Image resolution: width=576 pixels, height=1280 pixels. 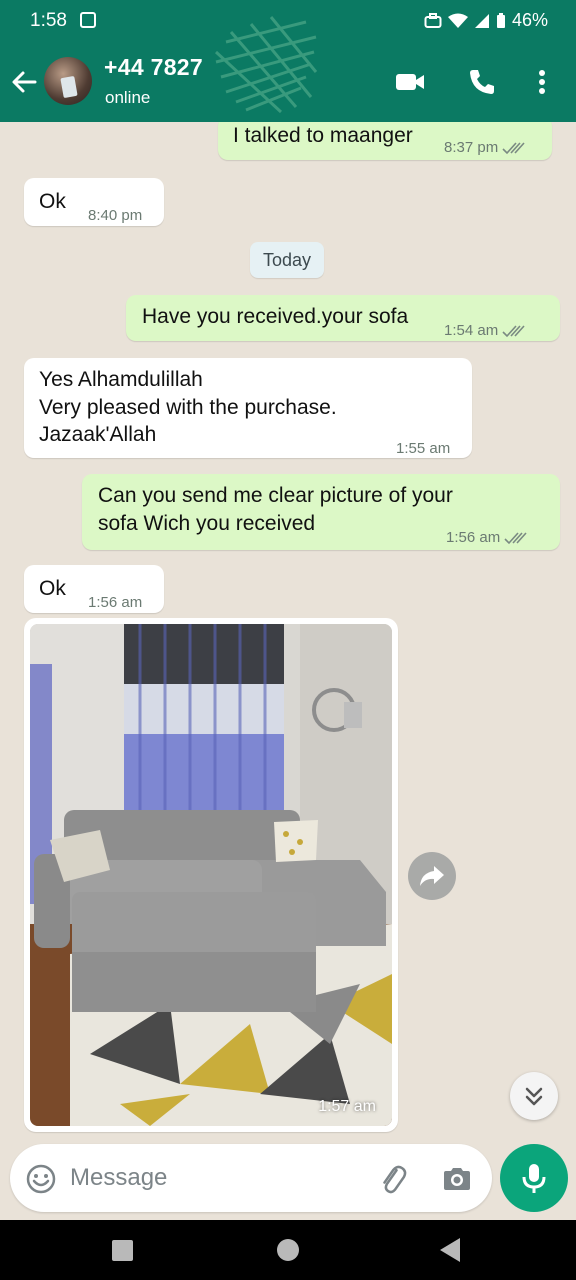 I want to click on forward-icon, so click(x=432, y=876).